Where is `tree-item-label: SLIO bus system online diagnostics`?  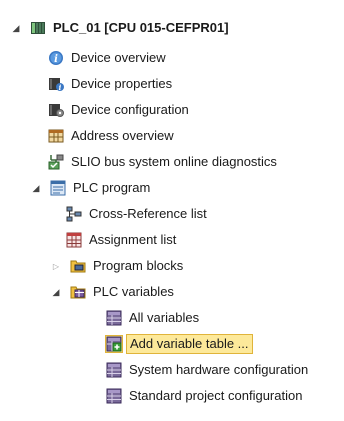 tree-item-label: SLIO bus system online diagnostics is located at coordinates (174, 161).